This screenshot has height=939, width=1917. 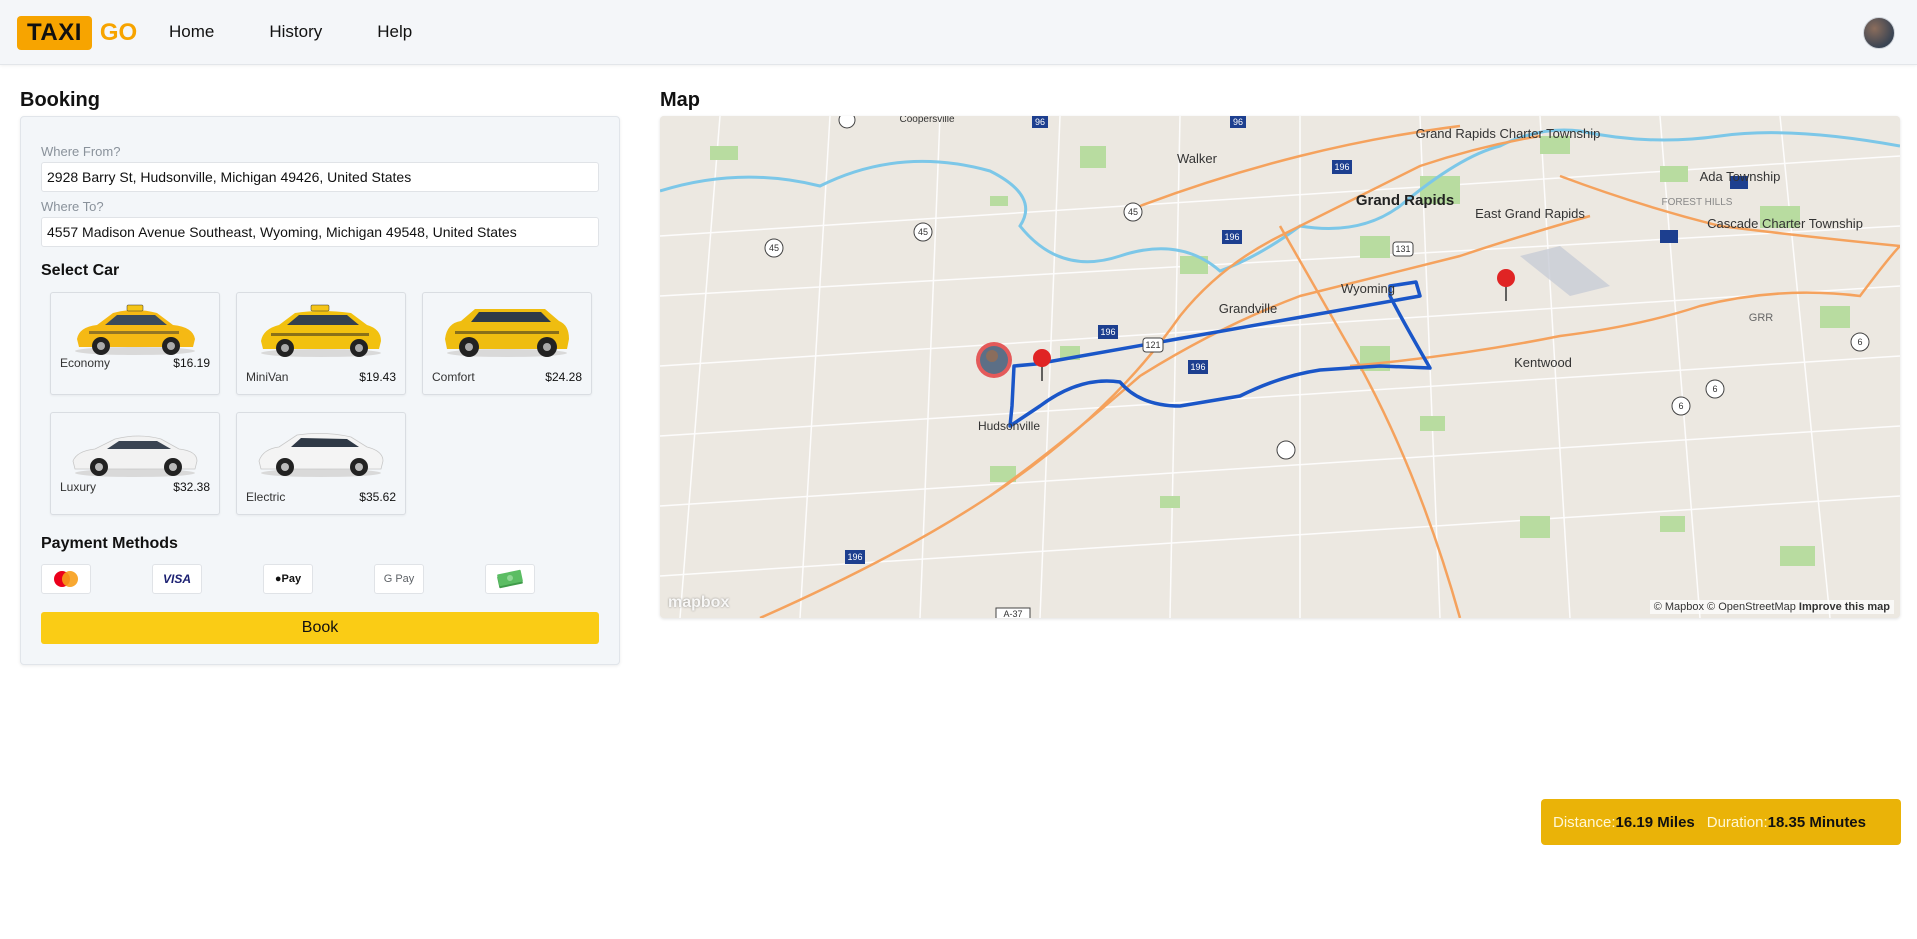 I want to click on apple-pay-label: Pay, so click(x=291, y=579).